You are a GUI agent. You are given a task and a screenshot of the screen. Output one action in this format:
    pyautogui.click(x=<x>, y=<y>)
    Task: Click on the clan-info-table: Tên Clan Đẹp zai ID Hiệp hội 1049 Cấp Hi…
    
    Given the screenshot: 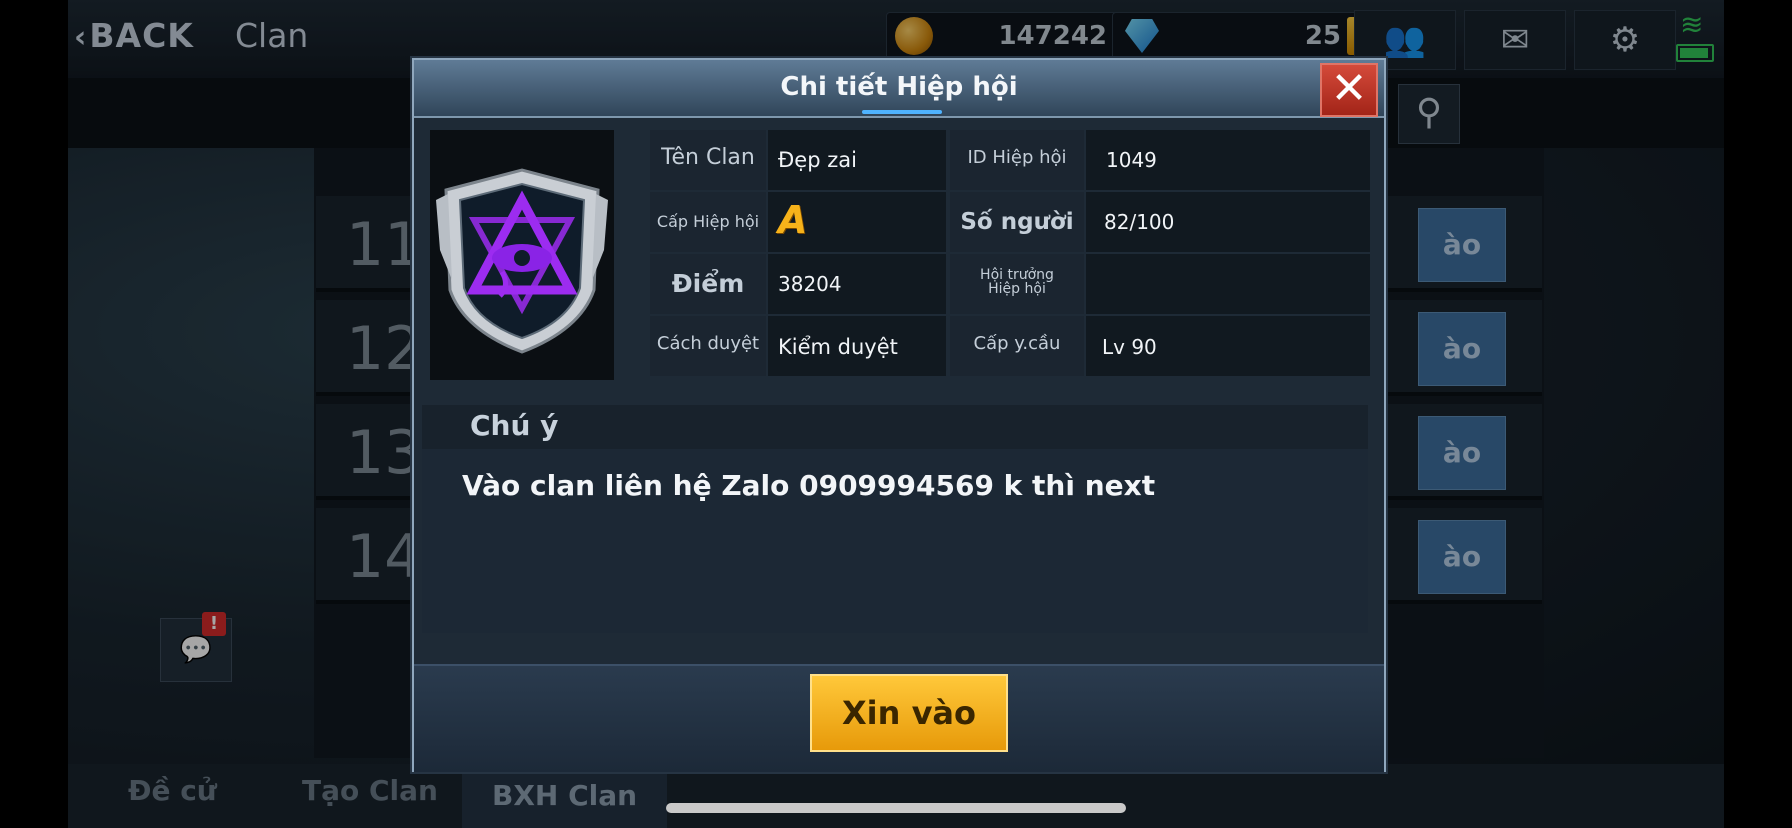 What is the action you would take?
    pyautogui.click(x=1010, y=256)
    